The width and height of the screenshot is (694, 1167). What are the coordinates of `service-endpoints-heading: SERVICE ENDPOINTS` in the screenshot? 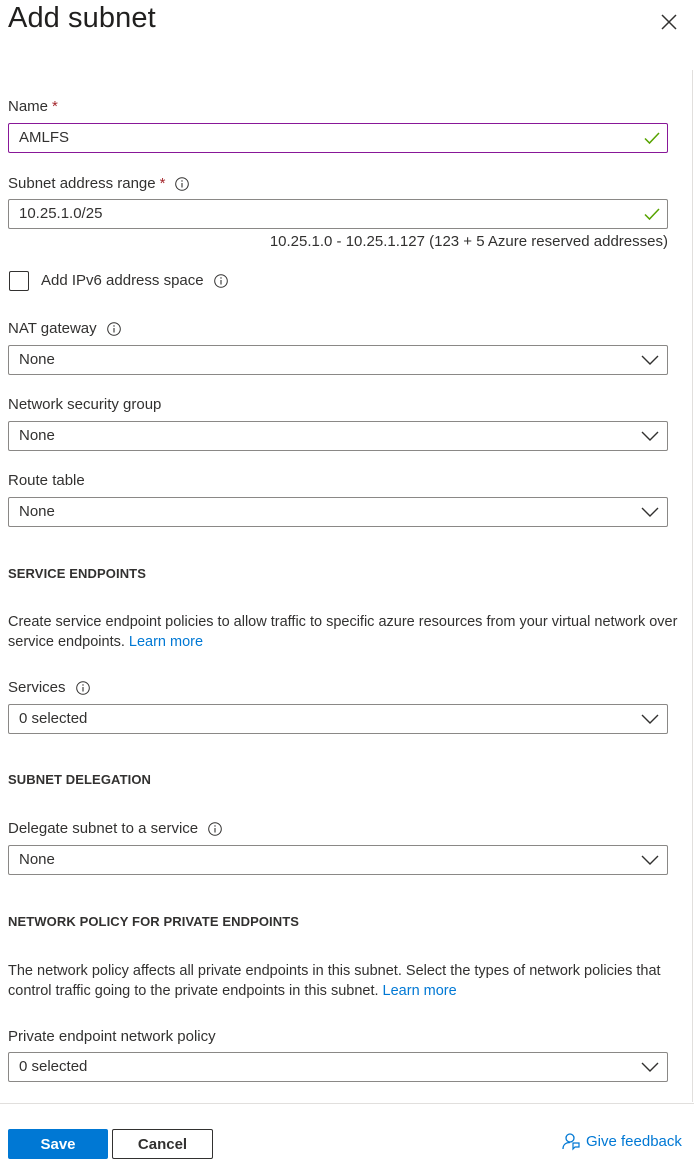 It's located at (77, 573).